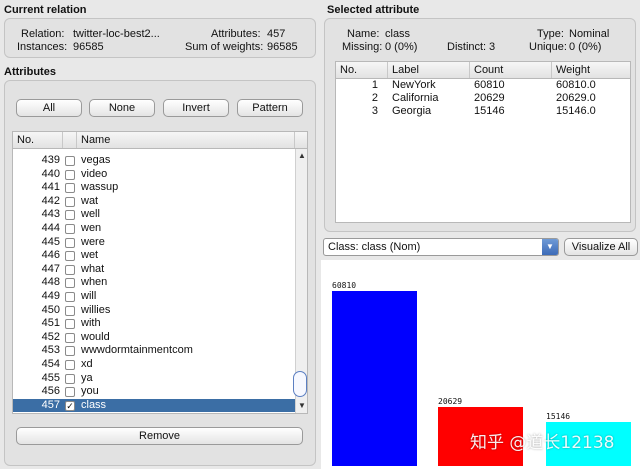 Image resolution: width=640 pixels, height=469 pixels. What do you see at coordinates (154, 365) in the screenshot?
I see `table-row: 454 xd` at bounding box center [154, 365].